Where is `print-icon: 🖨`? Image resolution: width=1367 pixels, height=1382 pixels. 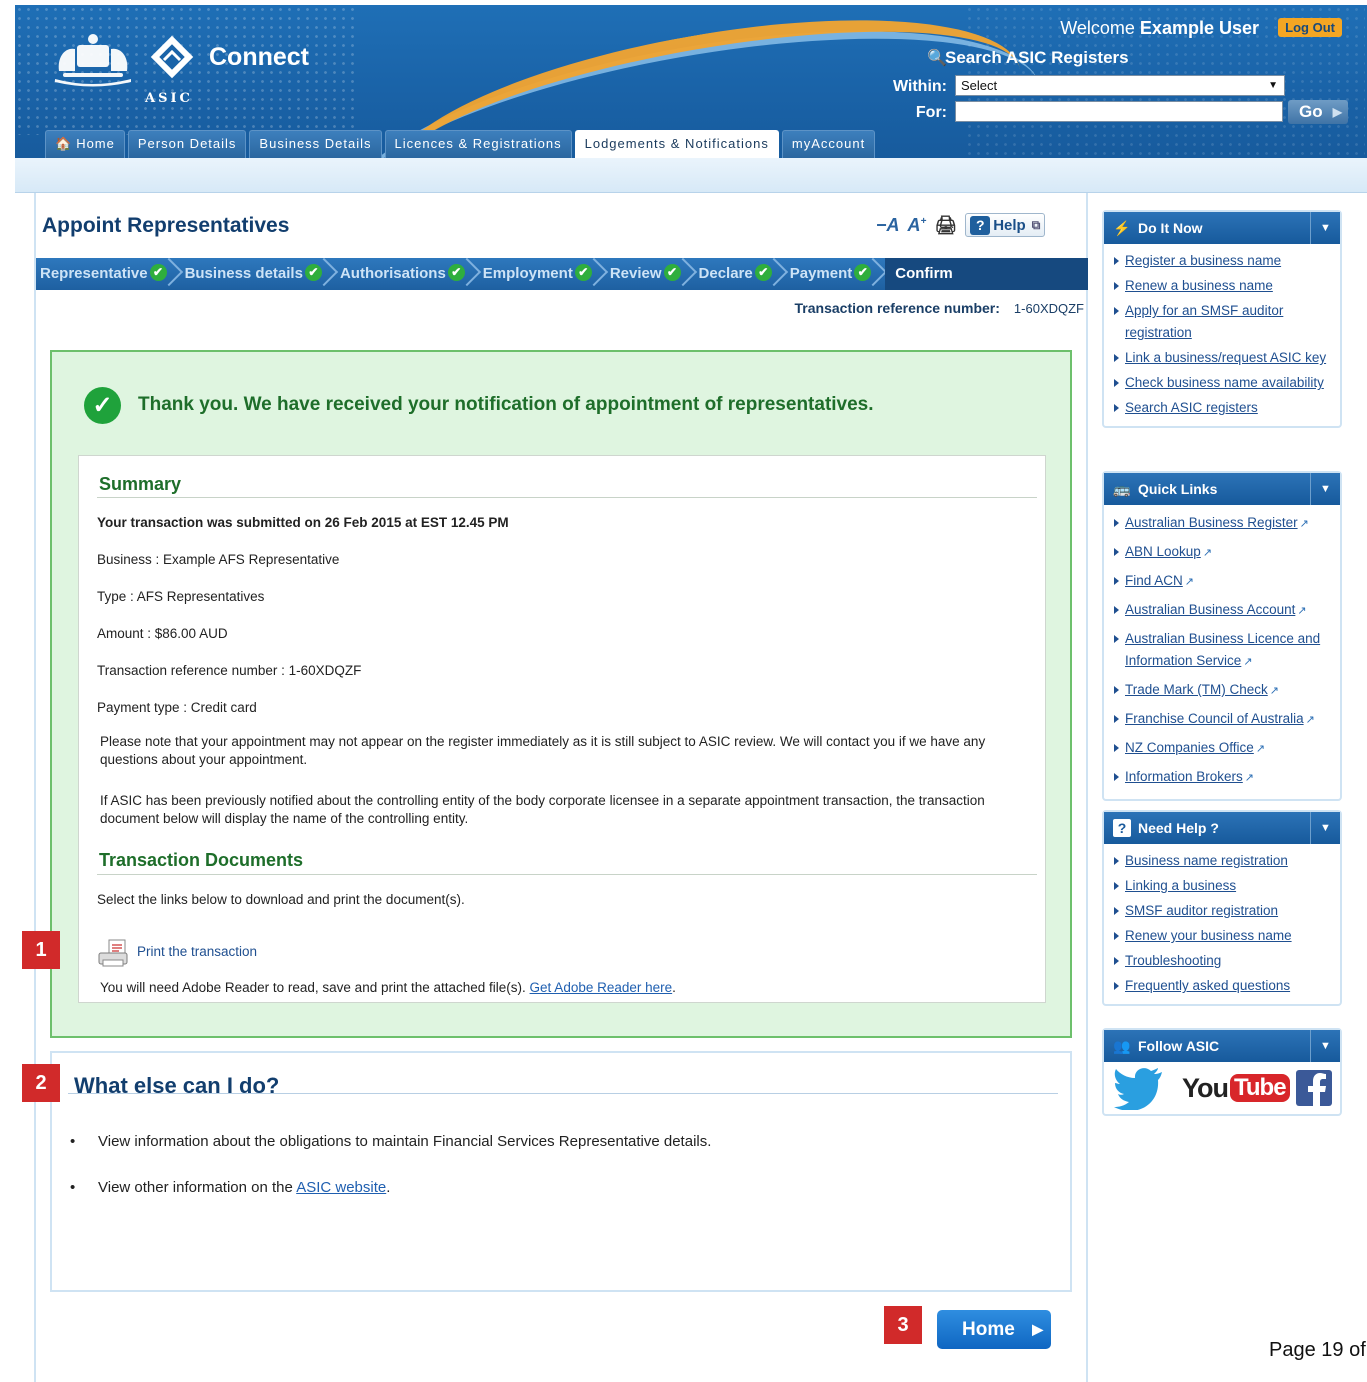
print-icon: 🖨 is located at coordinates (945, 225).